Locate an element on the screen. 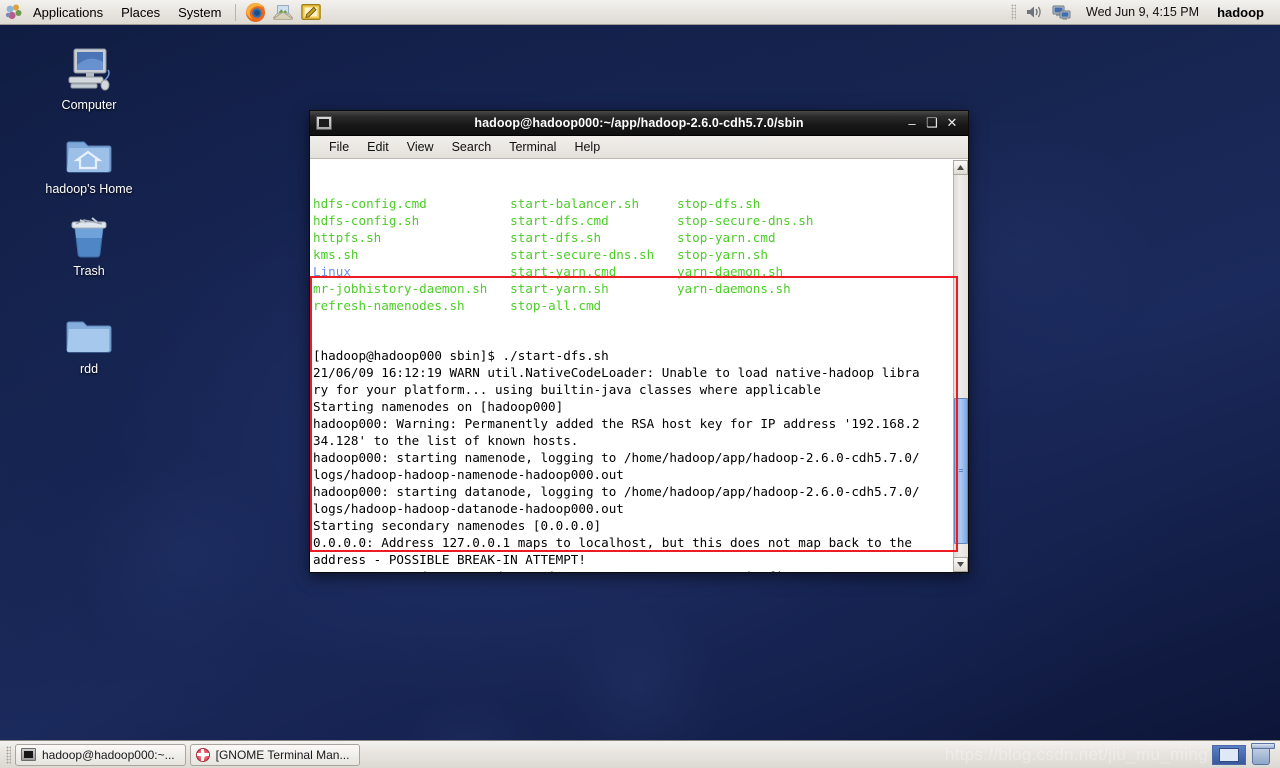 This screenshot has width=1280, height=768. terminal-line: address - POSSIBLE BREAK-IN ATTEMPT! is located at coordinates (449, 559).